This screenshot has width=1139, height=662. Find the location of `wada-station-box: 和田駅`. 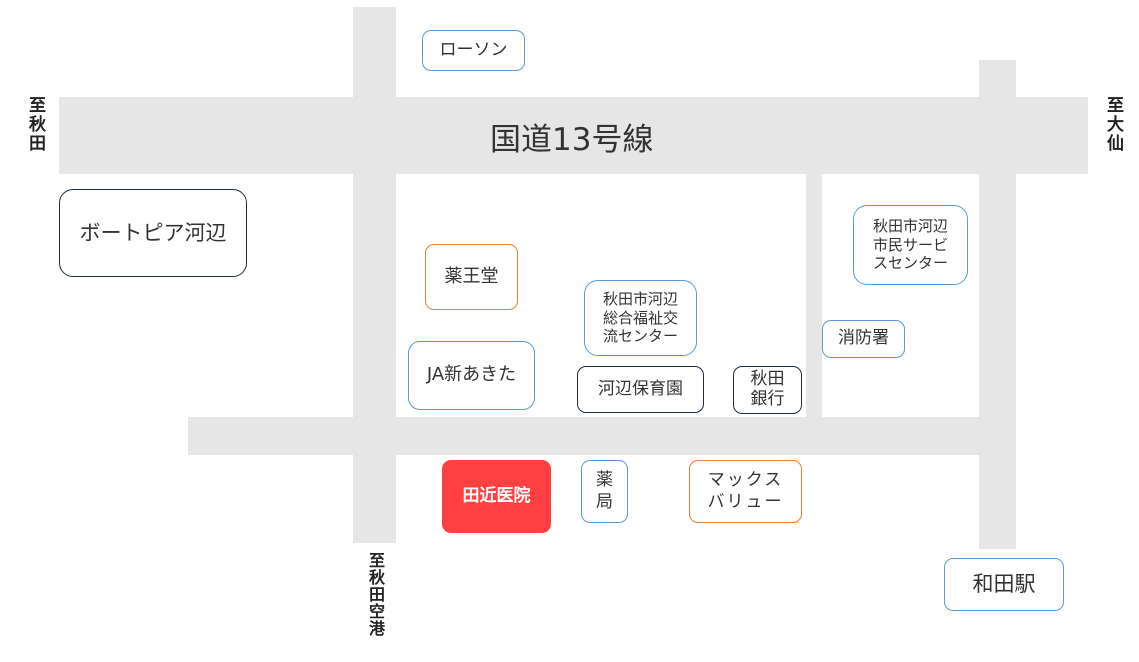

wada-station-box: 和田駅 is located at coordinates (1004, 584).